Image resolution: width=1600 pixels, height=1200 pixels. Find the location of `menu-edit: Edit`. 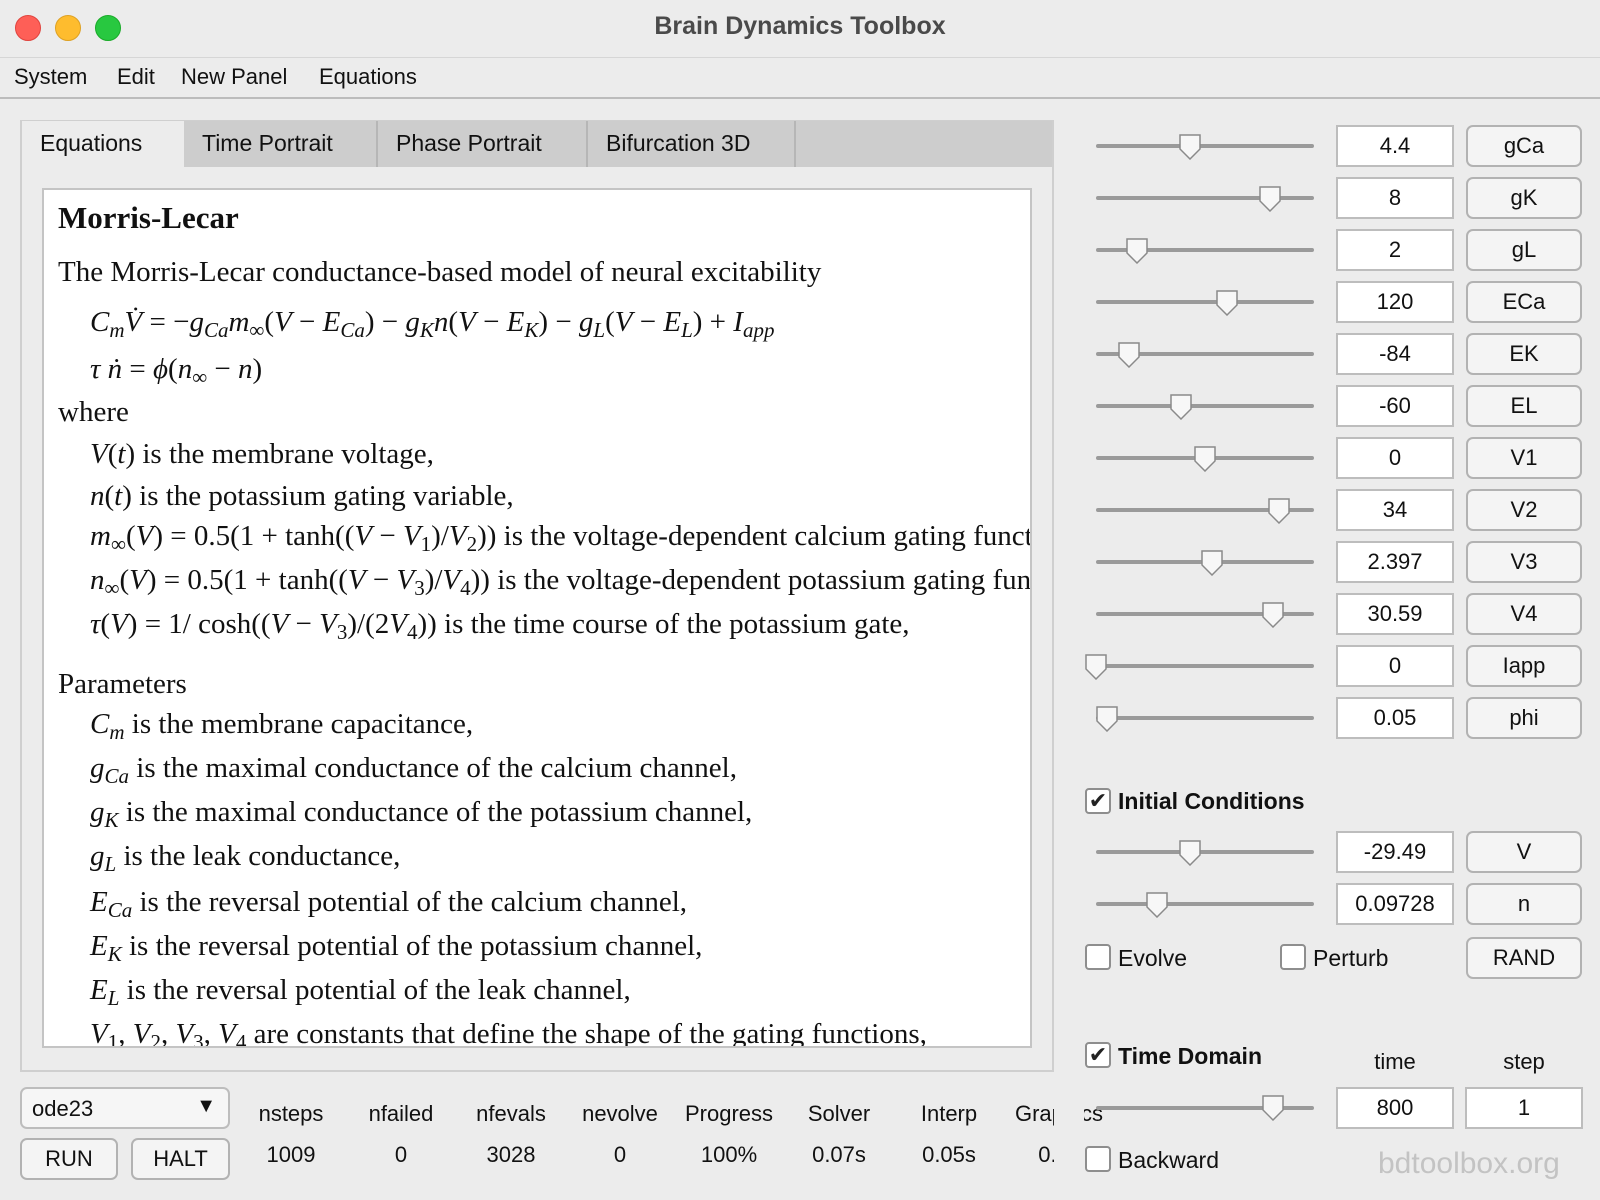

menu-edit: Edit is located at coordinates (136, 77).